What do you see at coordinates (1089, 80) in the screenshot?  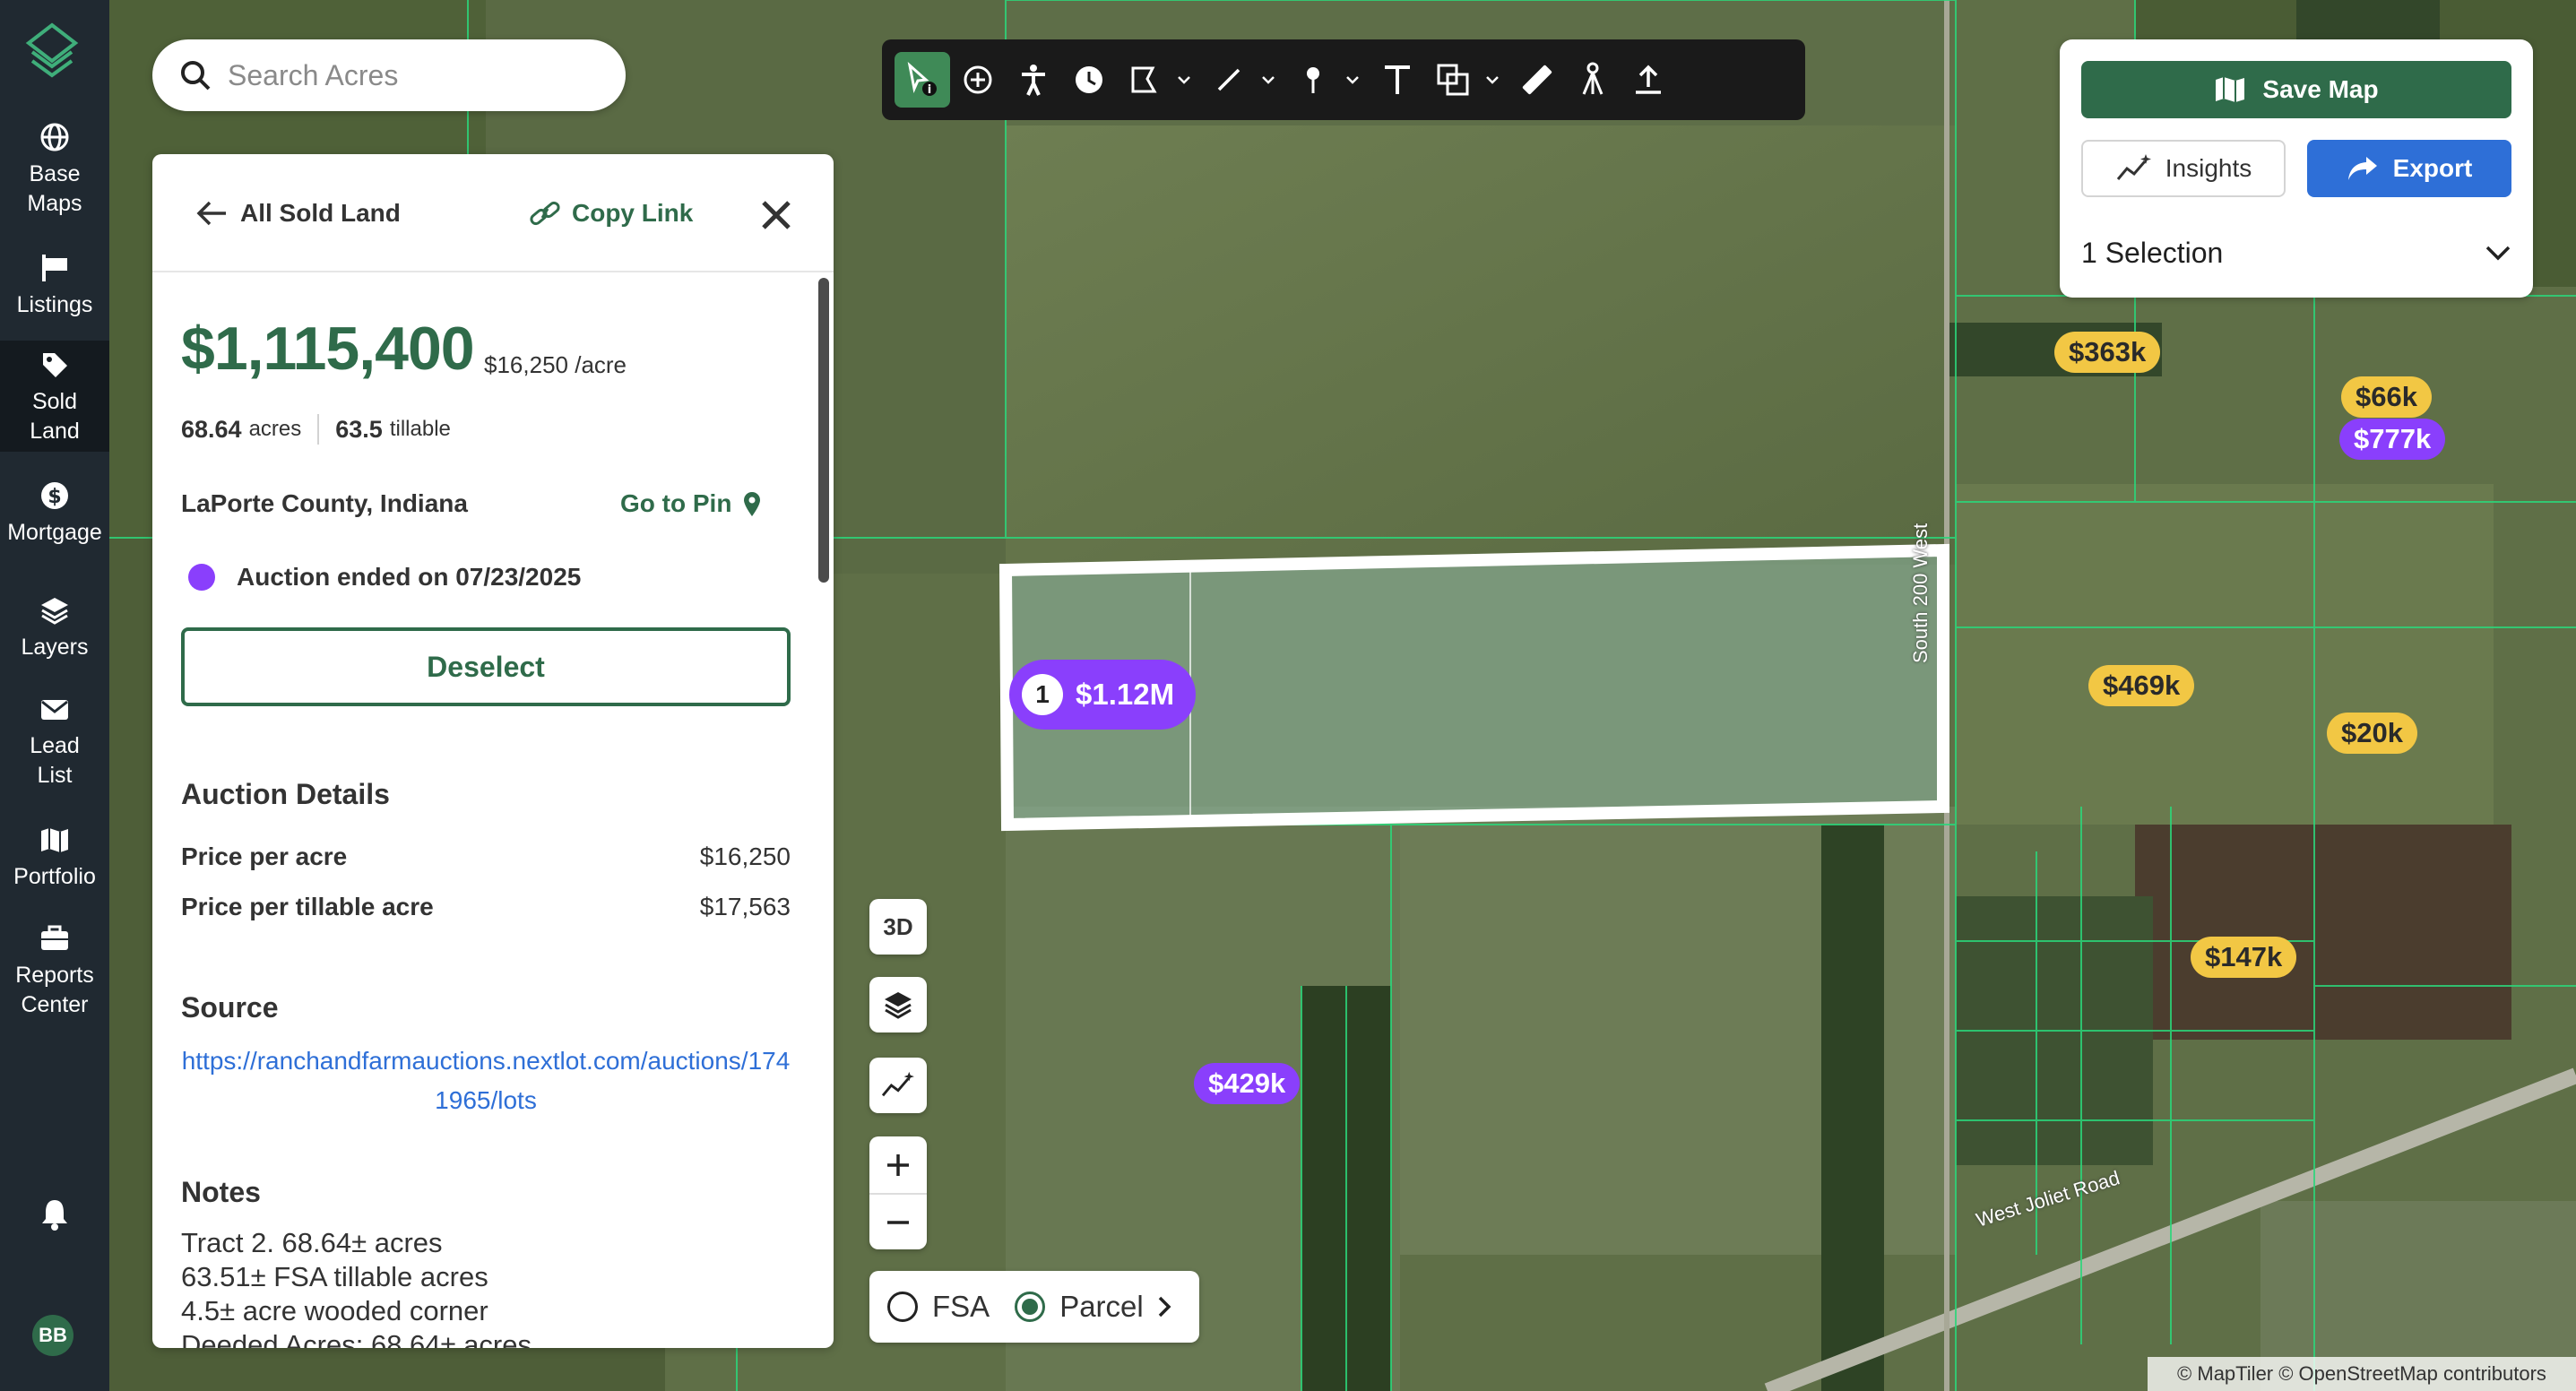 I see `history-tool-button` at bounding box center [1089, 80].